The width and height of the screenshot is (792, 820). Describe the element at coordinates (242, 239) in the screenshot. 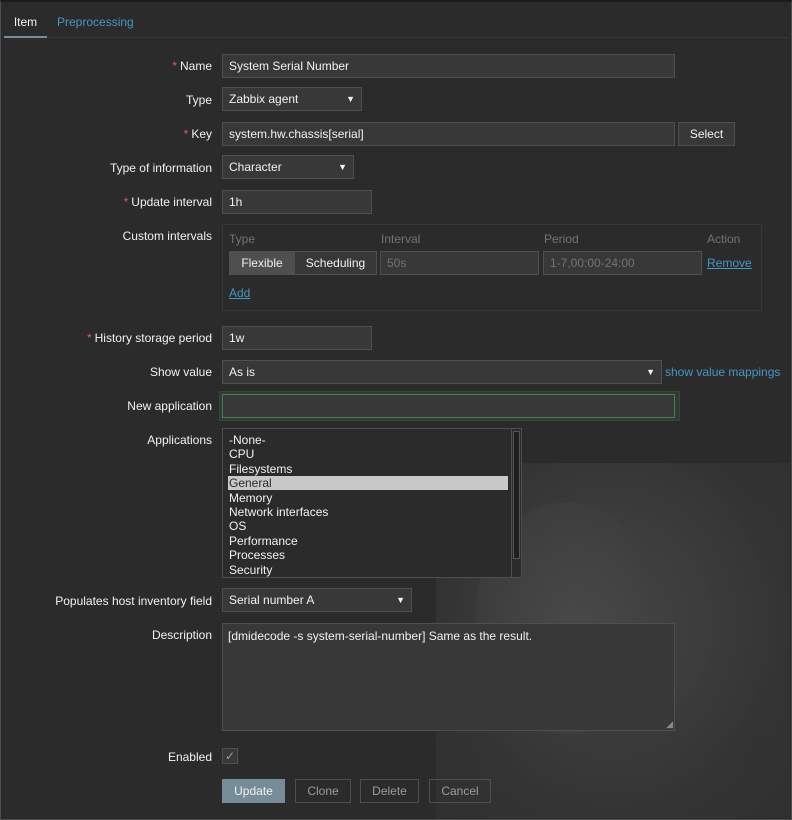

I see `ci-header-type: Type` at that location.